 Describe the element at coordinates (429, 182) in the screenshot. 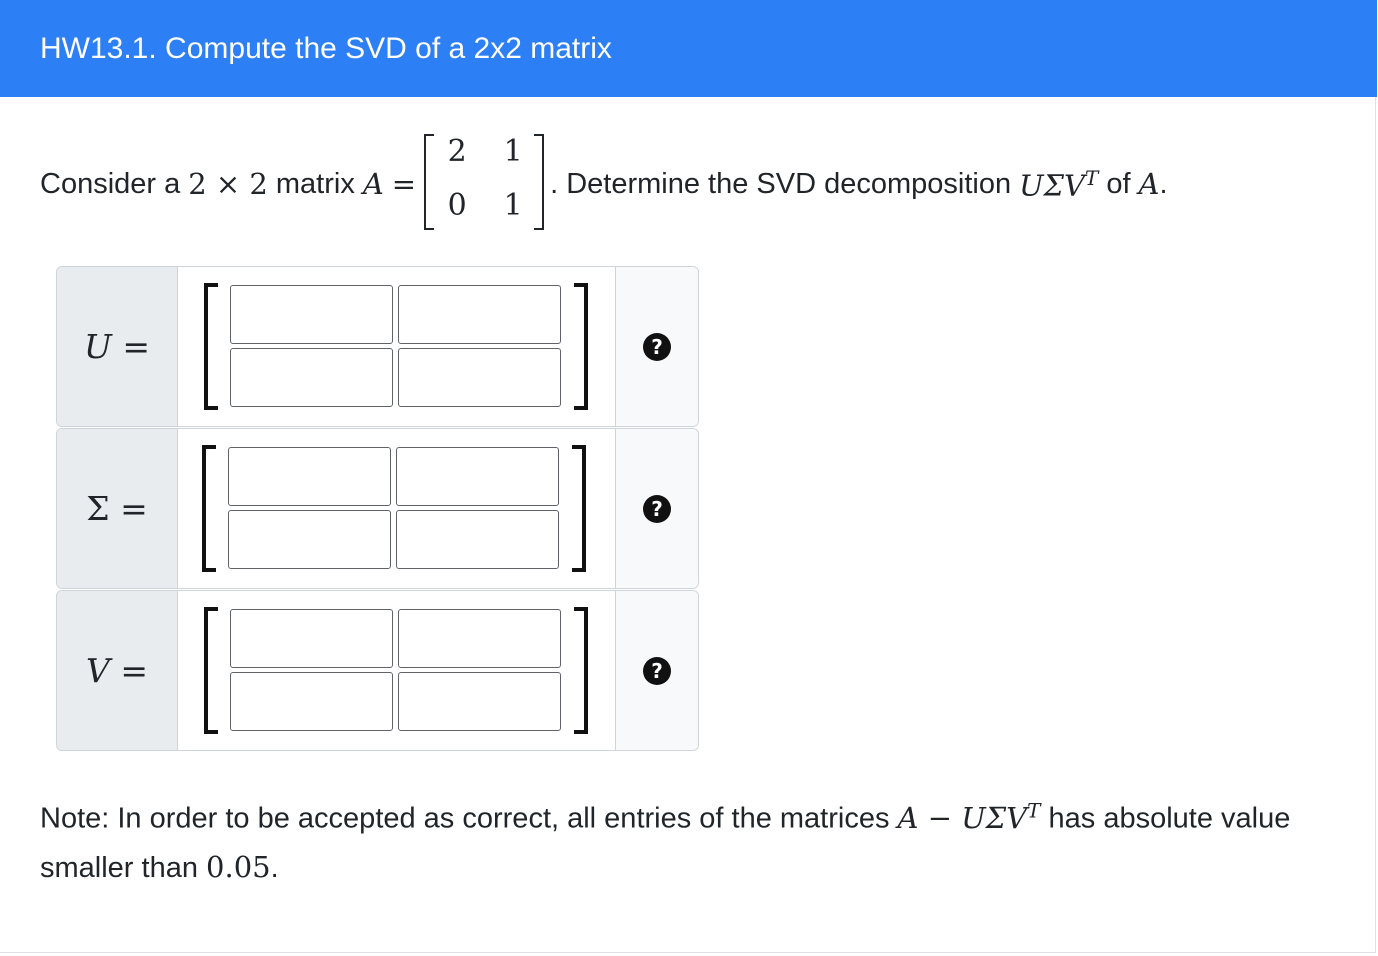

I see `matrix-a-left-bracket` at that location.